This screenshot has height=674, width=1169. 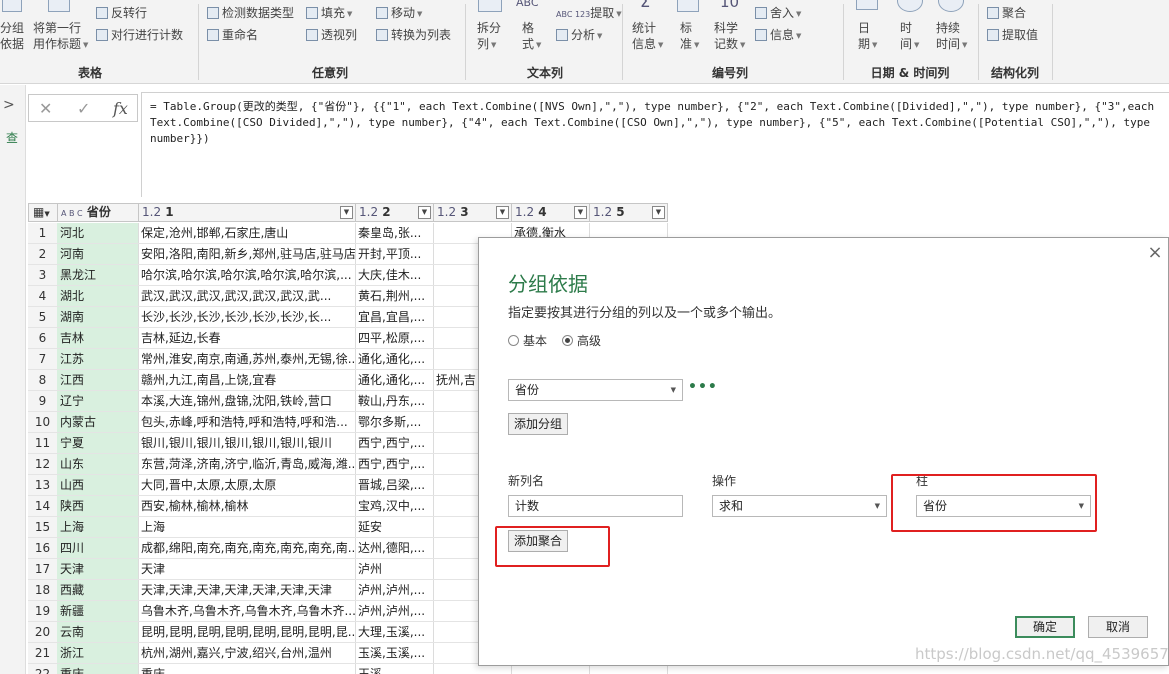 I want to click on extract-button: ABC 123提取 ▼, so click(x=589, y=14).